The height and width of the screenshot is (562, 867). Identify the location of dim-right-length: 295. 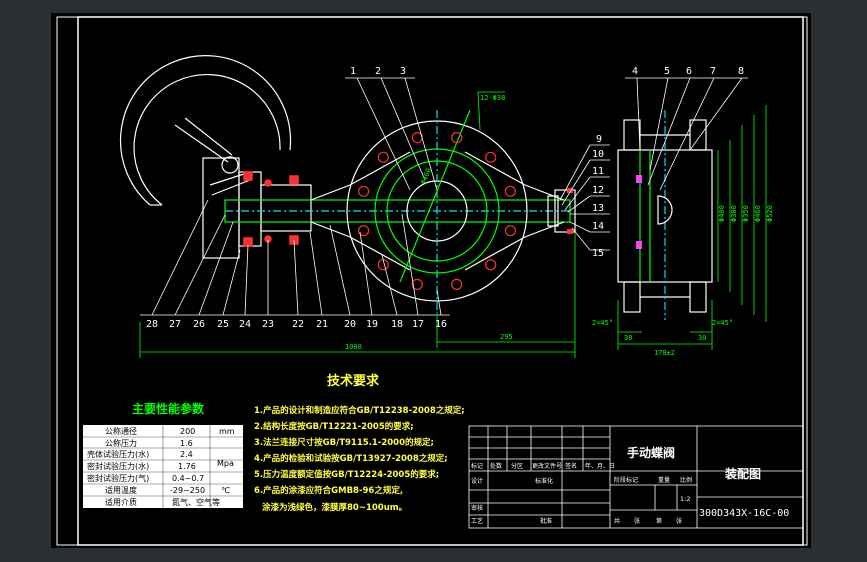
(506, 337).